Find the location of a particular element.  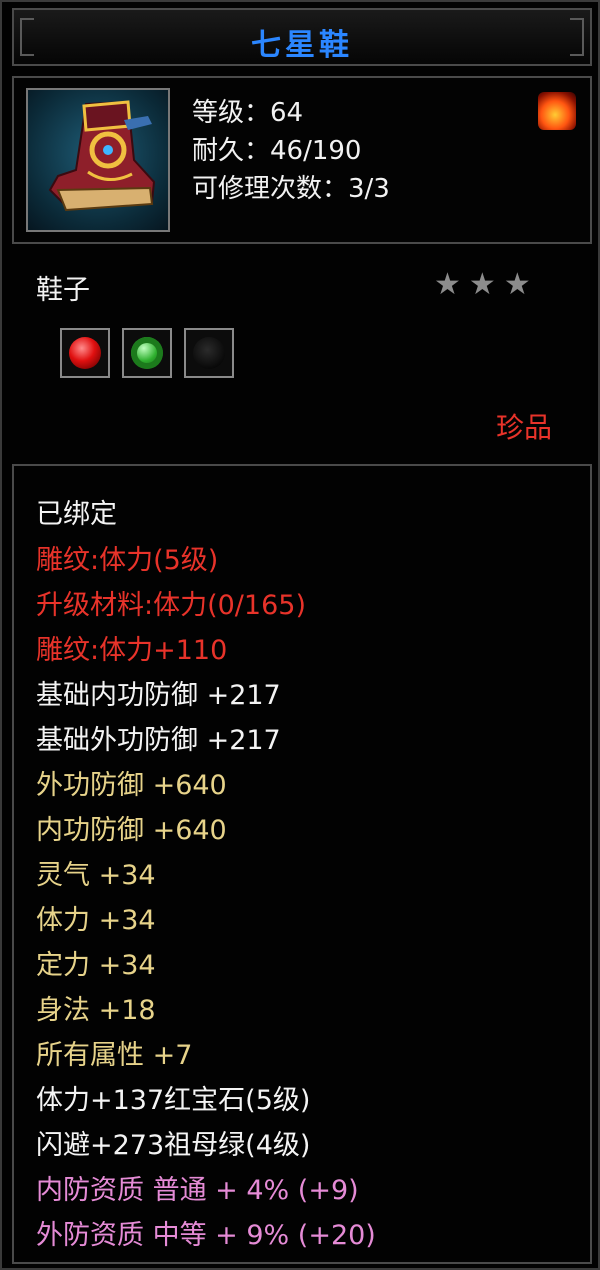

attribute-line: 所有属性 +7 is located at coordinates (114, 1055).